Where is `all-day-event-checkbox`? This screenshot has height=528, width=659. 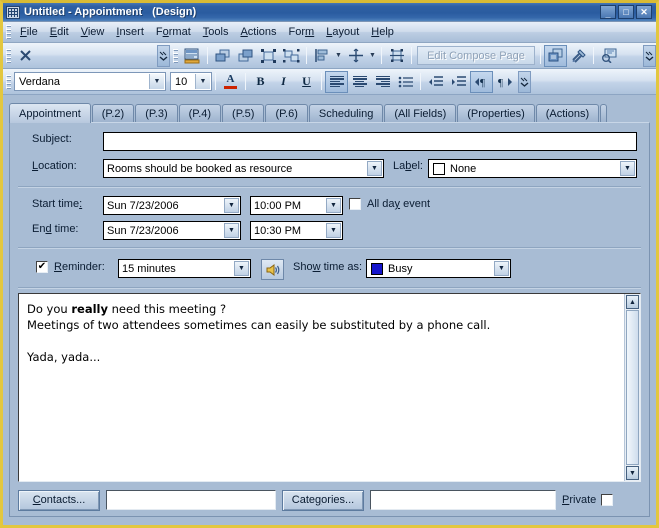 all-day-event-checkbox is located at coordinates (355, 204).